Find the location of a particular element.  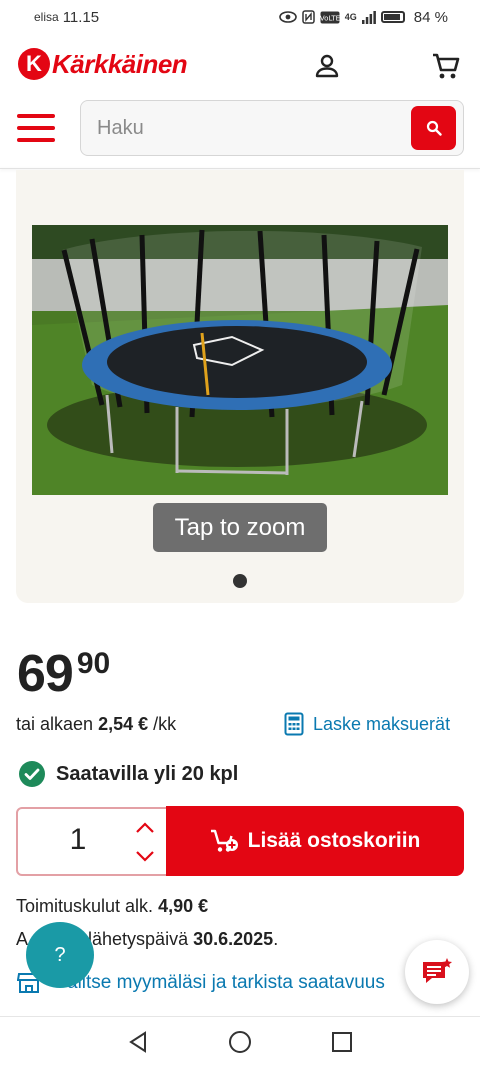

status-bar: elisa 11.15 VoLTE 4G 84 % is located at coordinates (240, 17).